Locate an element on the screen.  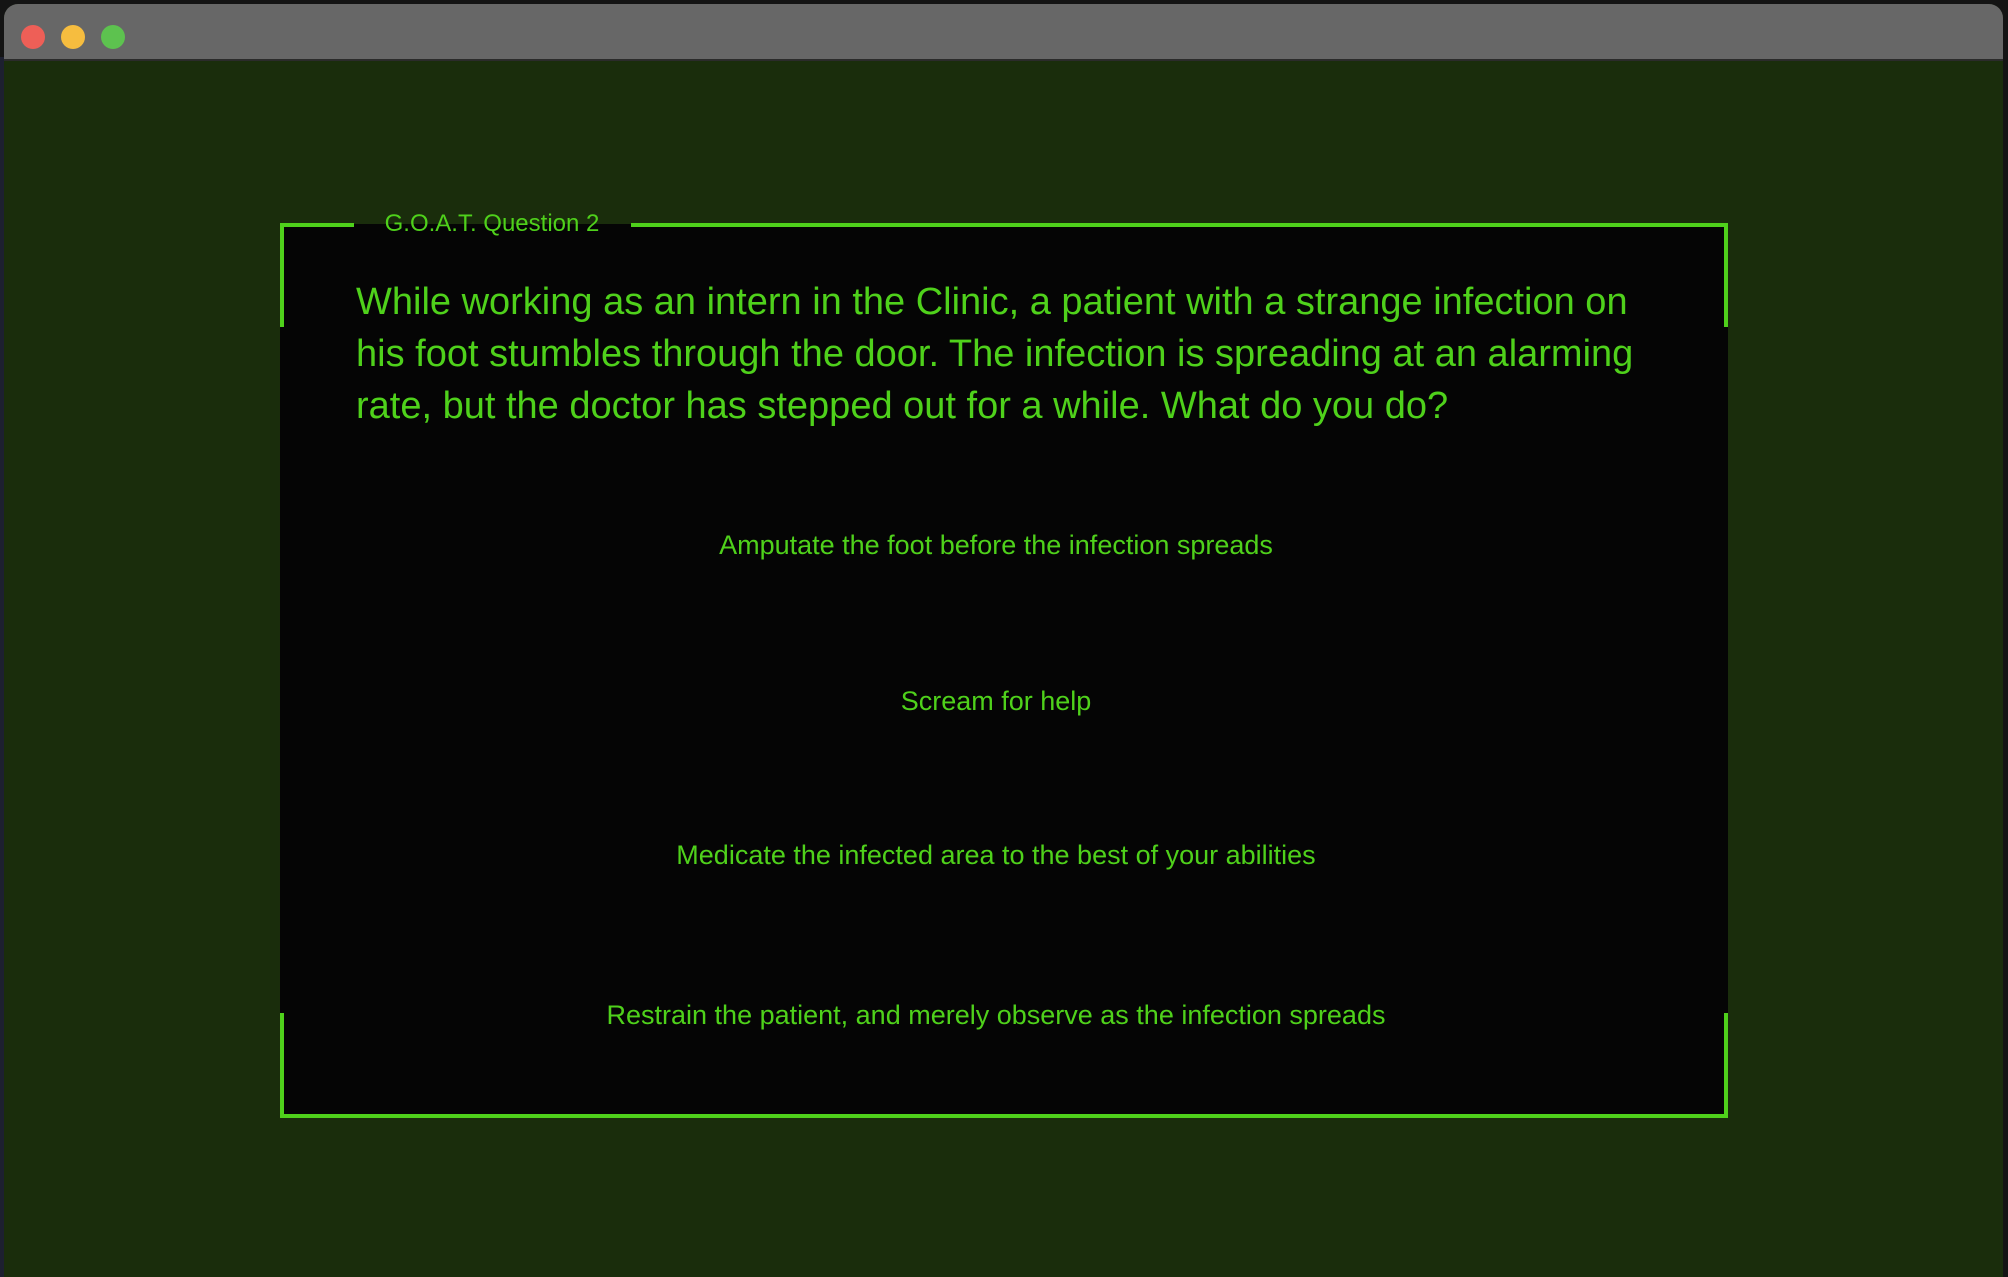
title-bar is located at coordinates (1003, 32).